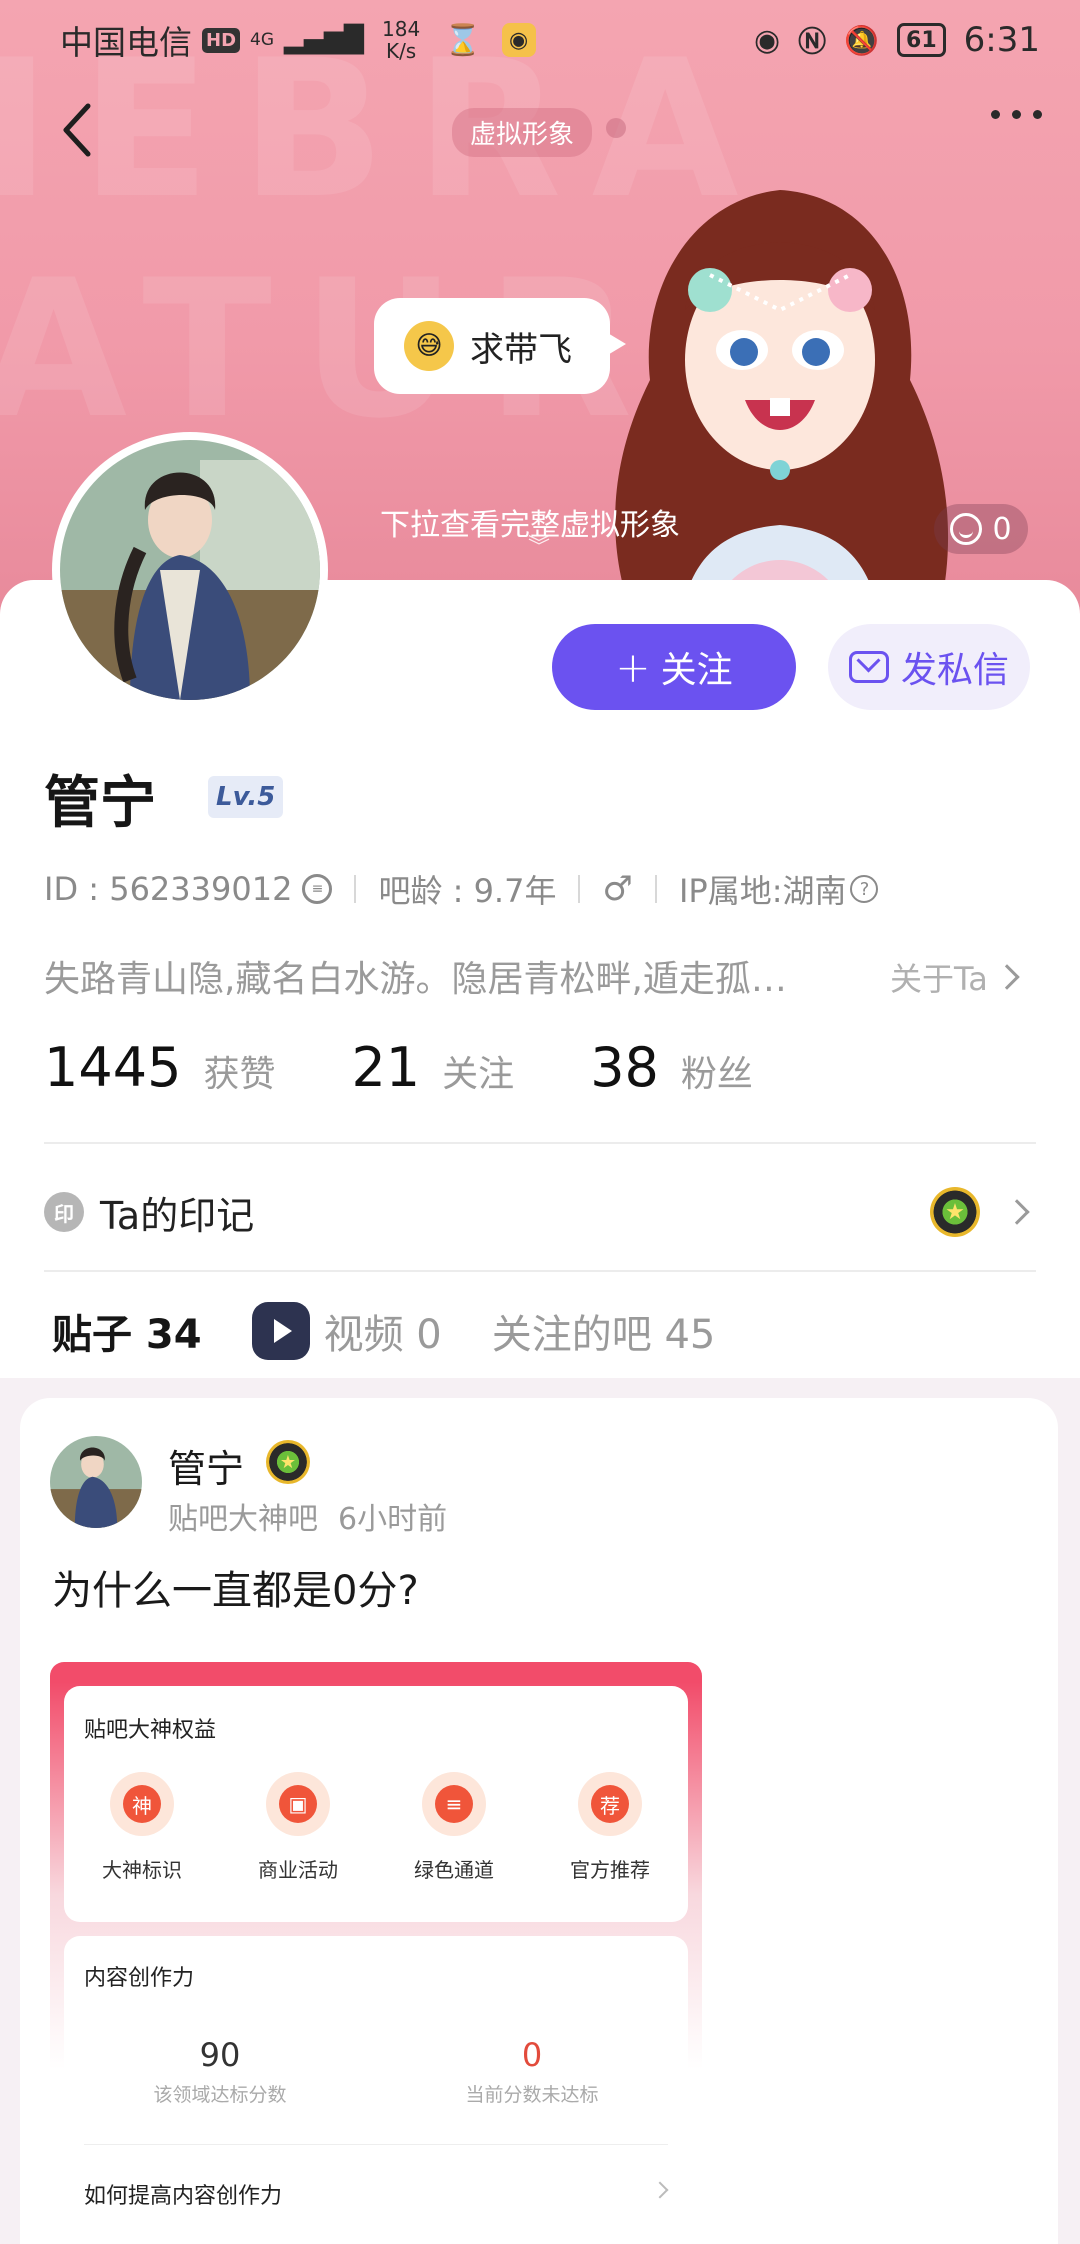  Describe the element at coordinates (522, 132) in the screenshot. I see `virtual-avatar-pill: 虚拟形象` at that location.